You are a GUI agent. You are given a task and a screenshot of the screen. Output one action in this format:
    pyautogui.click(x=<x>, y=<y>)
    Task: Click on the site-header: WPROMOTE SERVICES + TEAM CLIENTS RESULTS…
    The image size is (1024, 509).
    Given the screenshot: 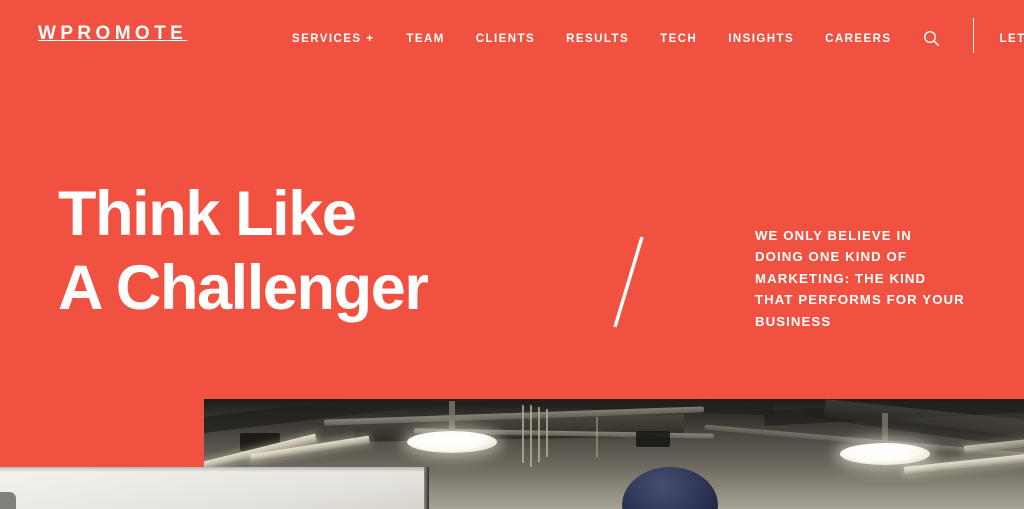 What is the action you would take?
    pyautogui.click(x=512, y=35)
    